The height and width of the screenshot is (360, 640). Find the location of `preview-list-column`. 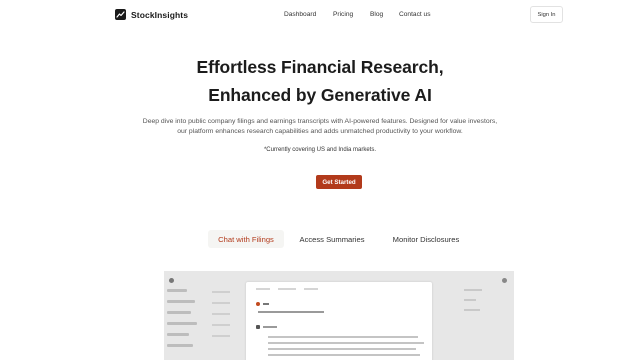

preview-list-column is located at coordinates (221, 318).